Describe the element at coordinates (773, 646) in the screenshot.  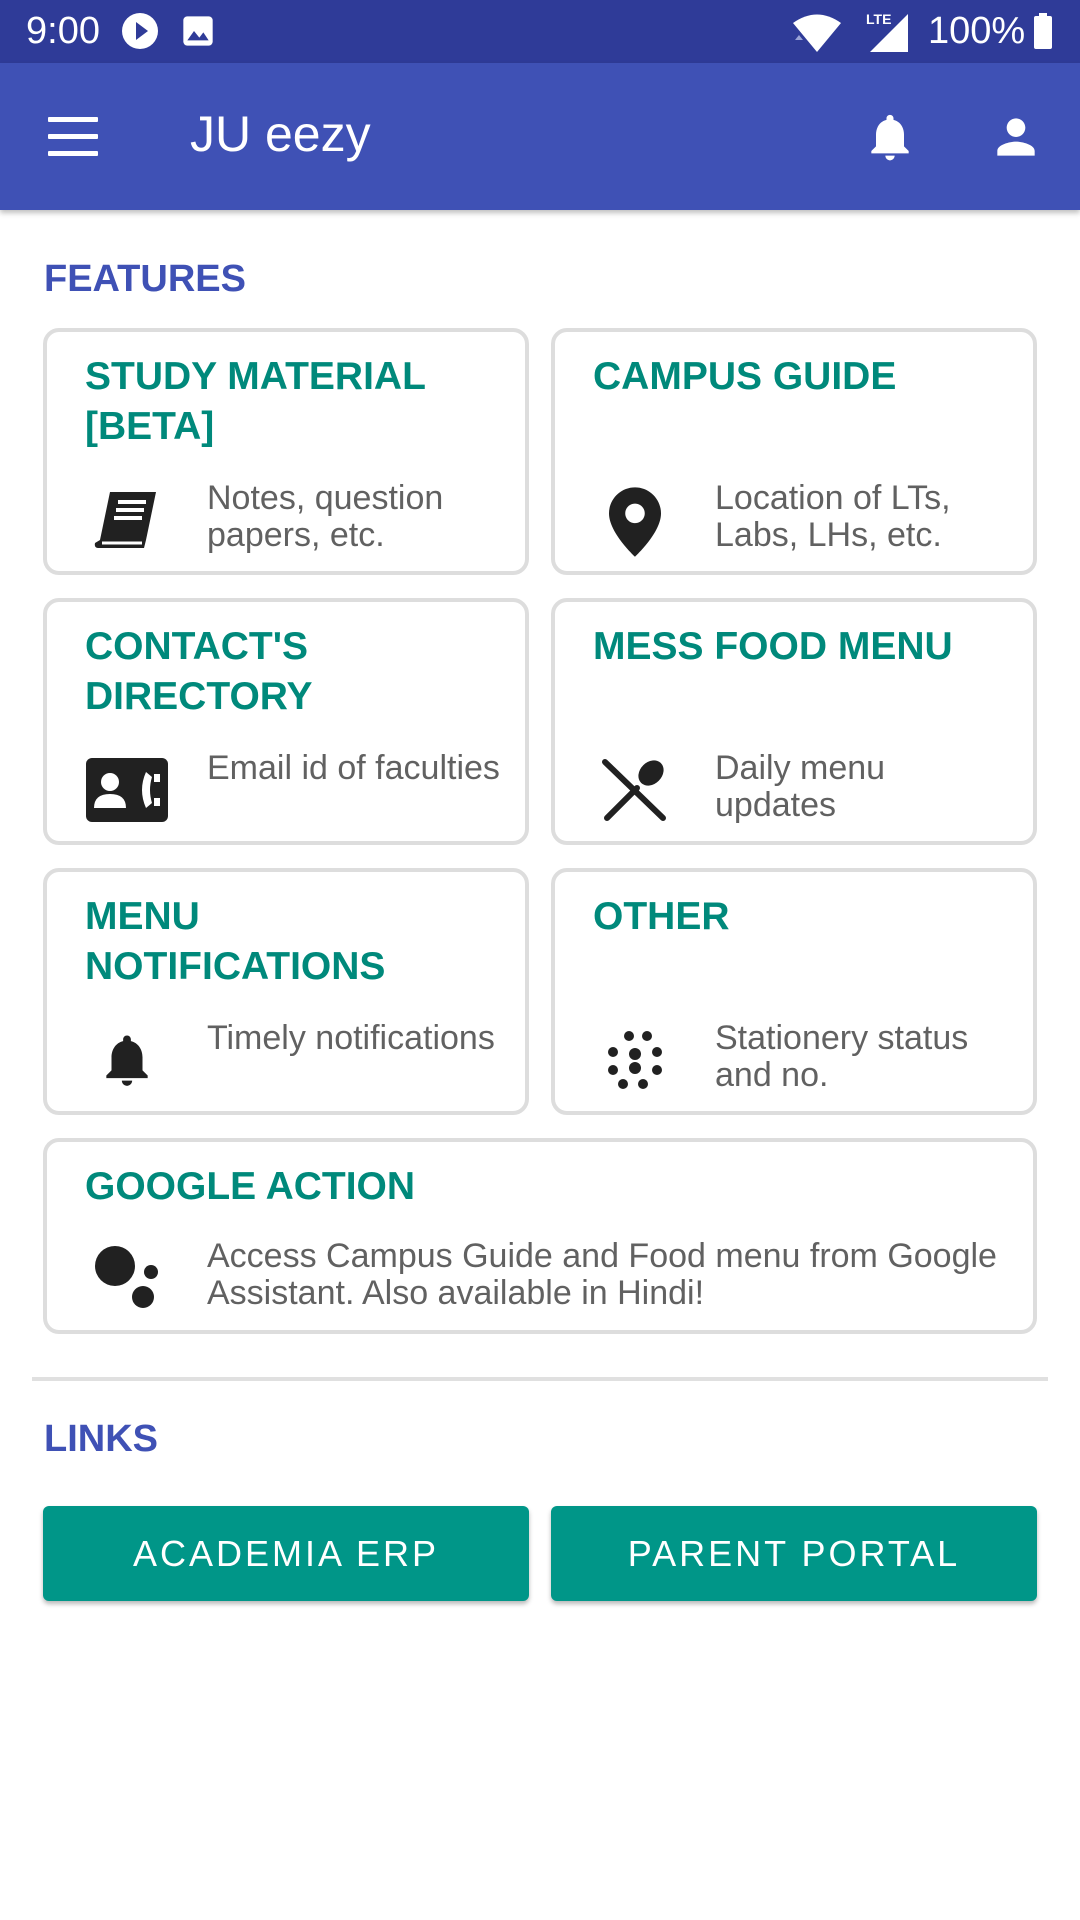
I see `card-title: MESS FOOD MENU` at that location.